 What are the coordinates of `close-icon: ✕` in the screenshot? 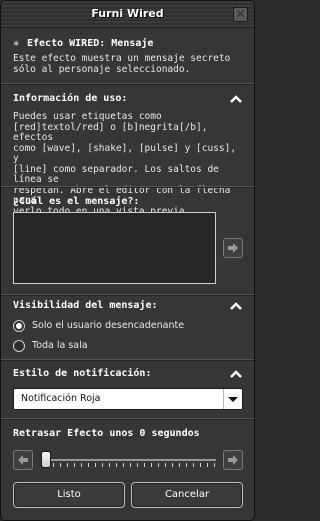 It's located at (240, 14).